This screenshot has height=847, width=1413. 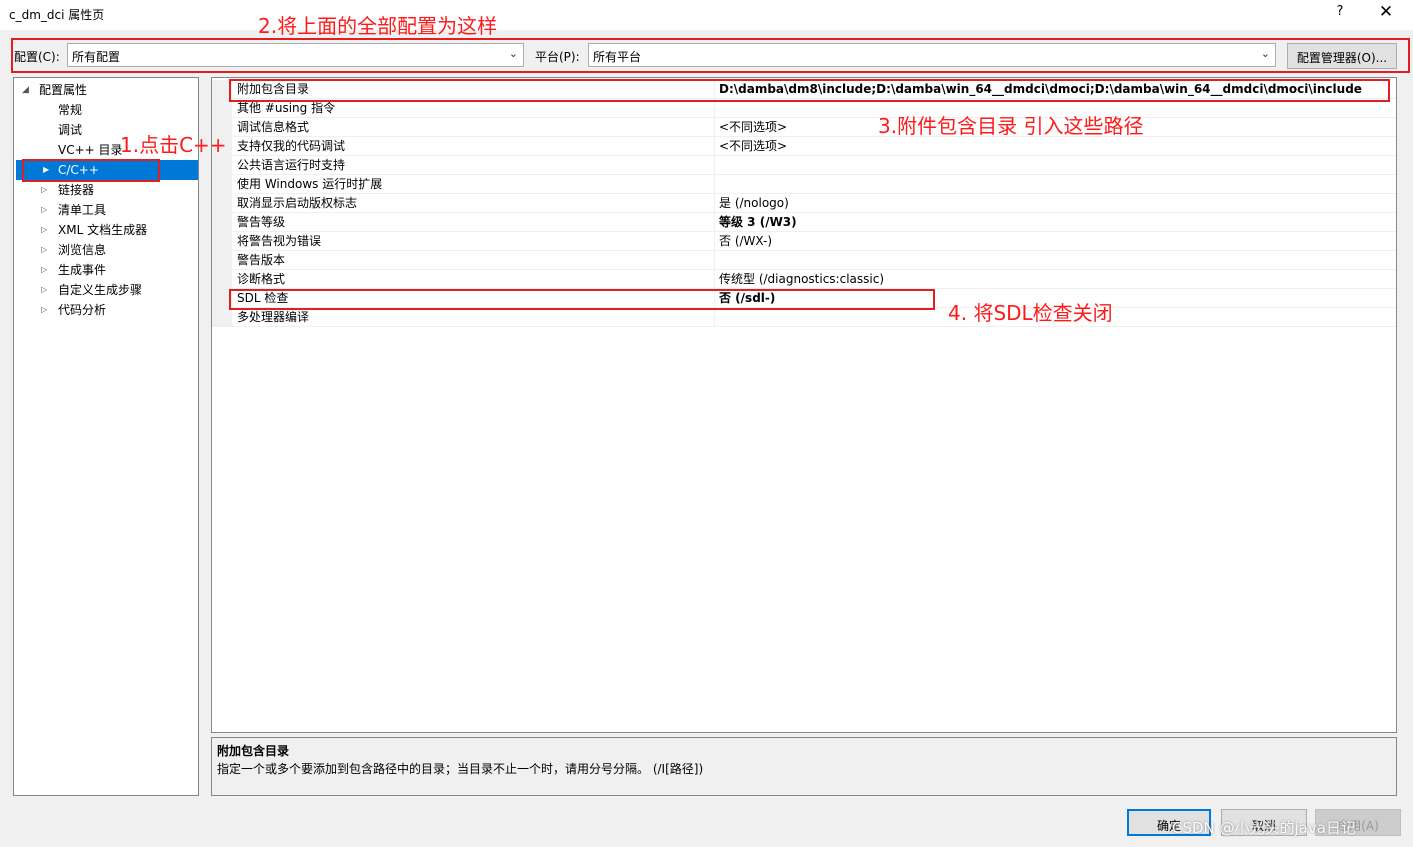 I want to click on annotation-step2: 2.将上面的全部配置为这样, so click(x=378, y=26).